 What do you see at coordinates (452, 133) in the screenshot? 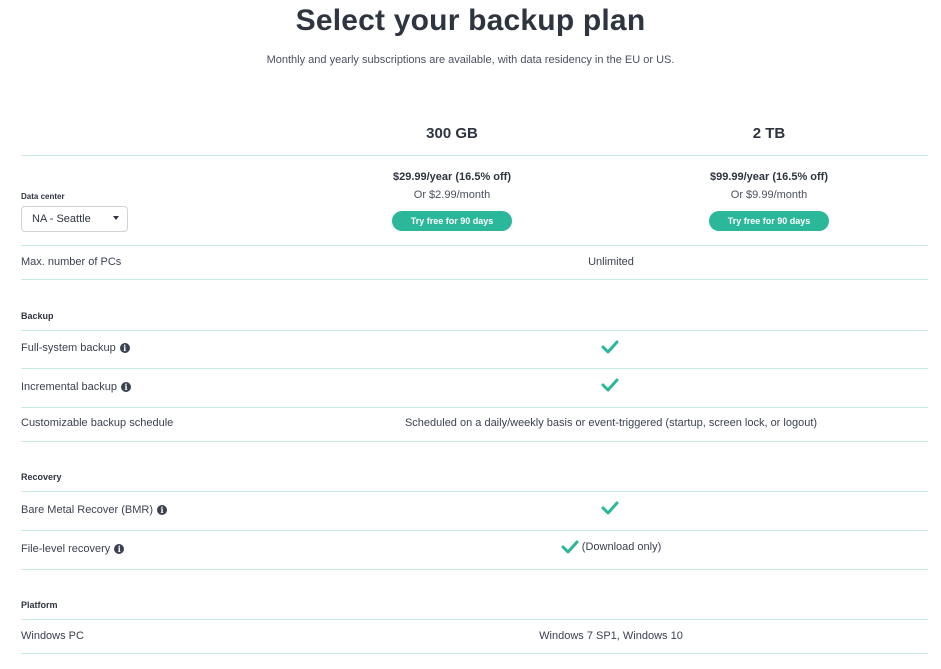
I see `plan-name-300gb: 300 GB` at bounding box center [452, 133].